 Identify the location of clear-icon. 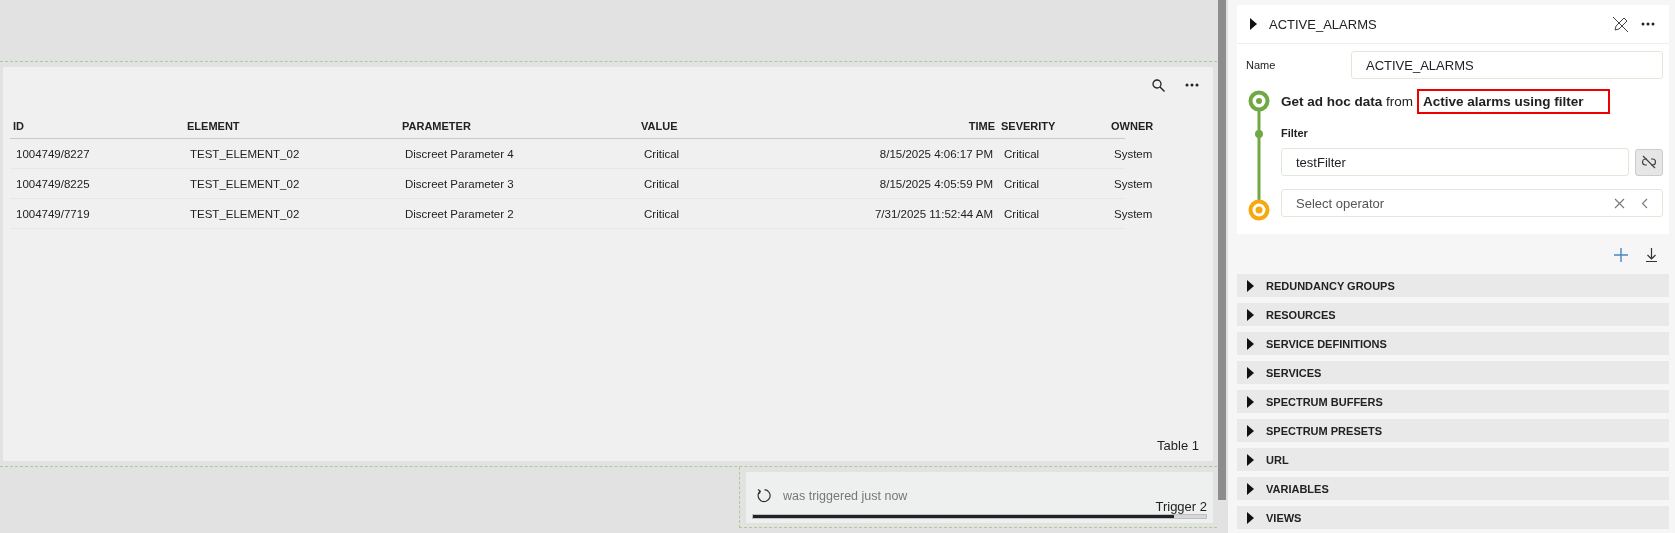
(1619, 203).